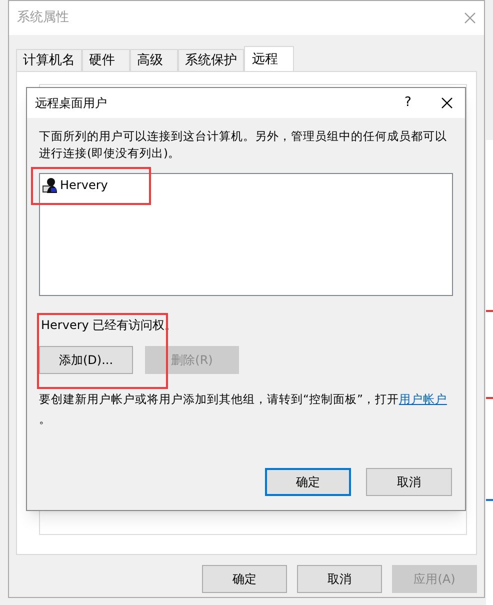  What do you see at coordinates (269, 59) in the screenshot?
I see `tab: 远程` at bounding box center [269, 59].